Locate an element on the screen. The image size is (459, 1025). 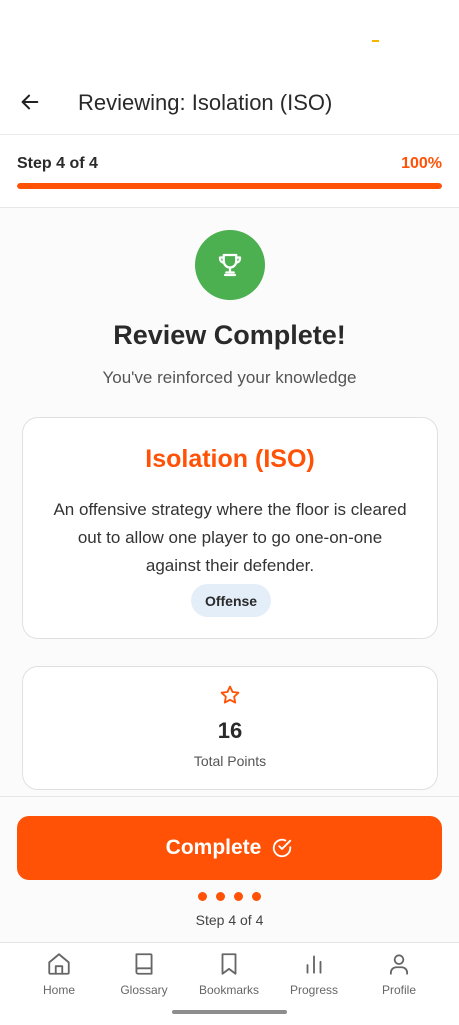
bookmark-icon is located at coordinates (229, 964).